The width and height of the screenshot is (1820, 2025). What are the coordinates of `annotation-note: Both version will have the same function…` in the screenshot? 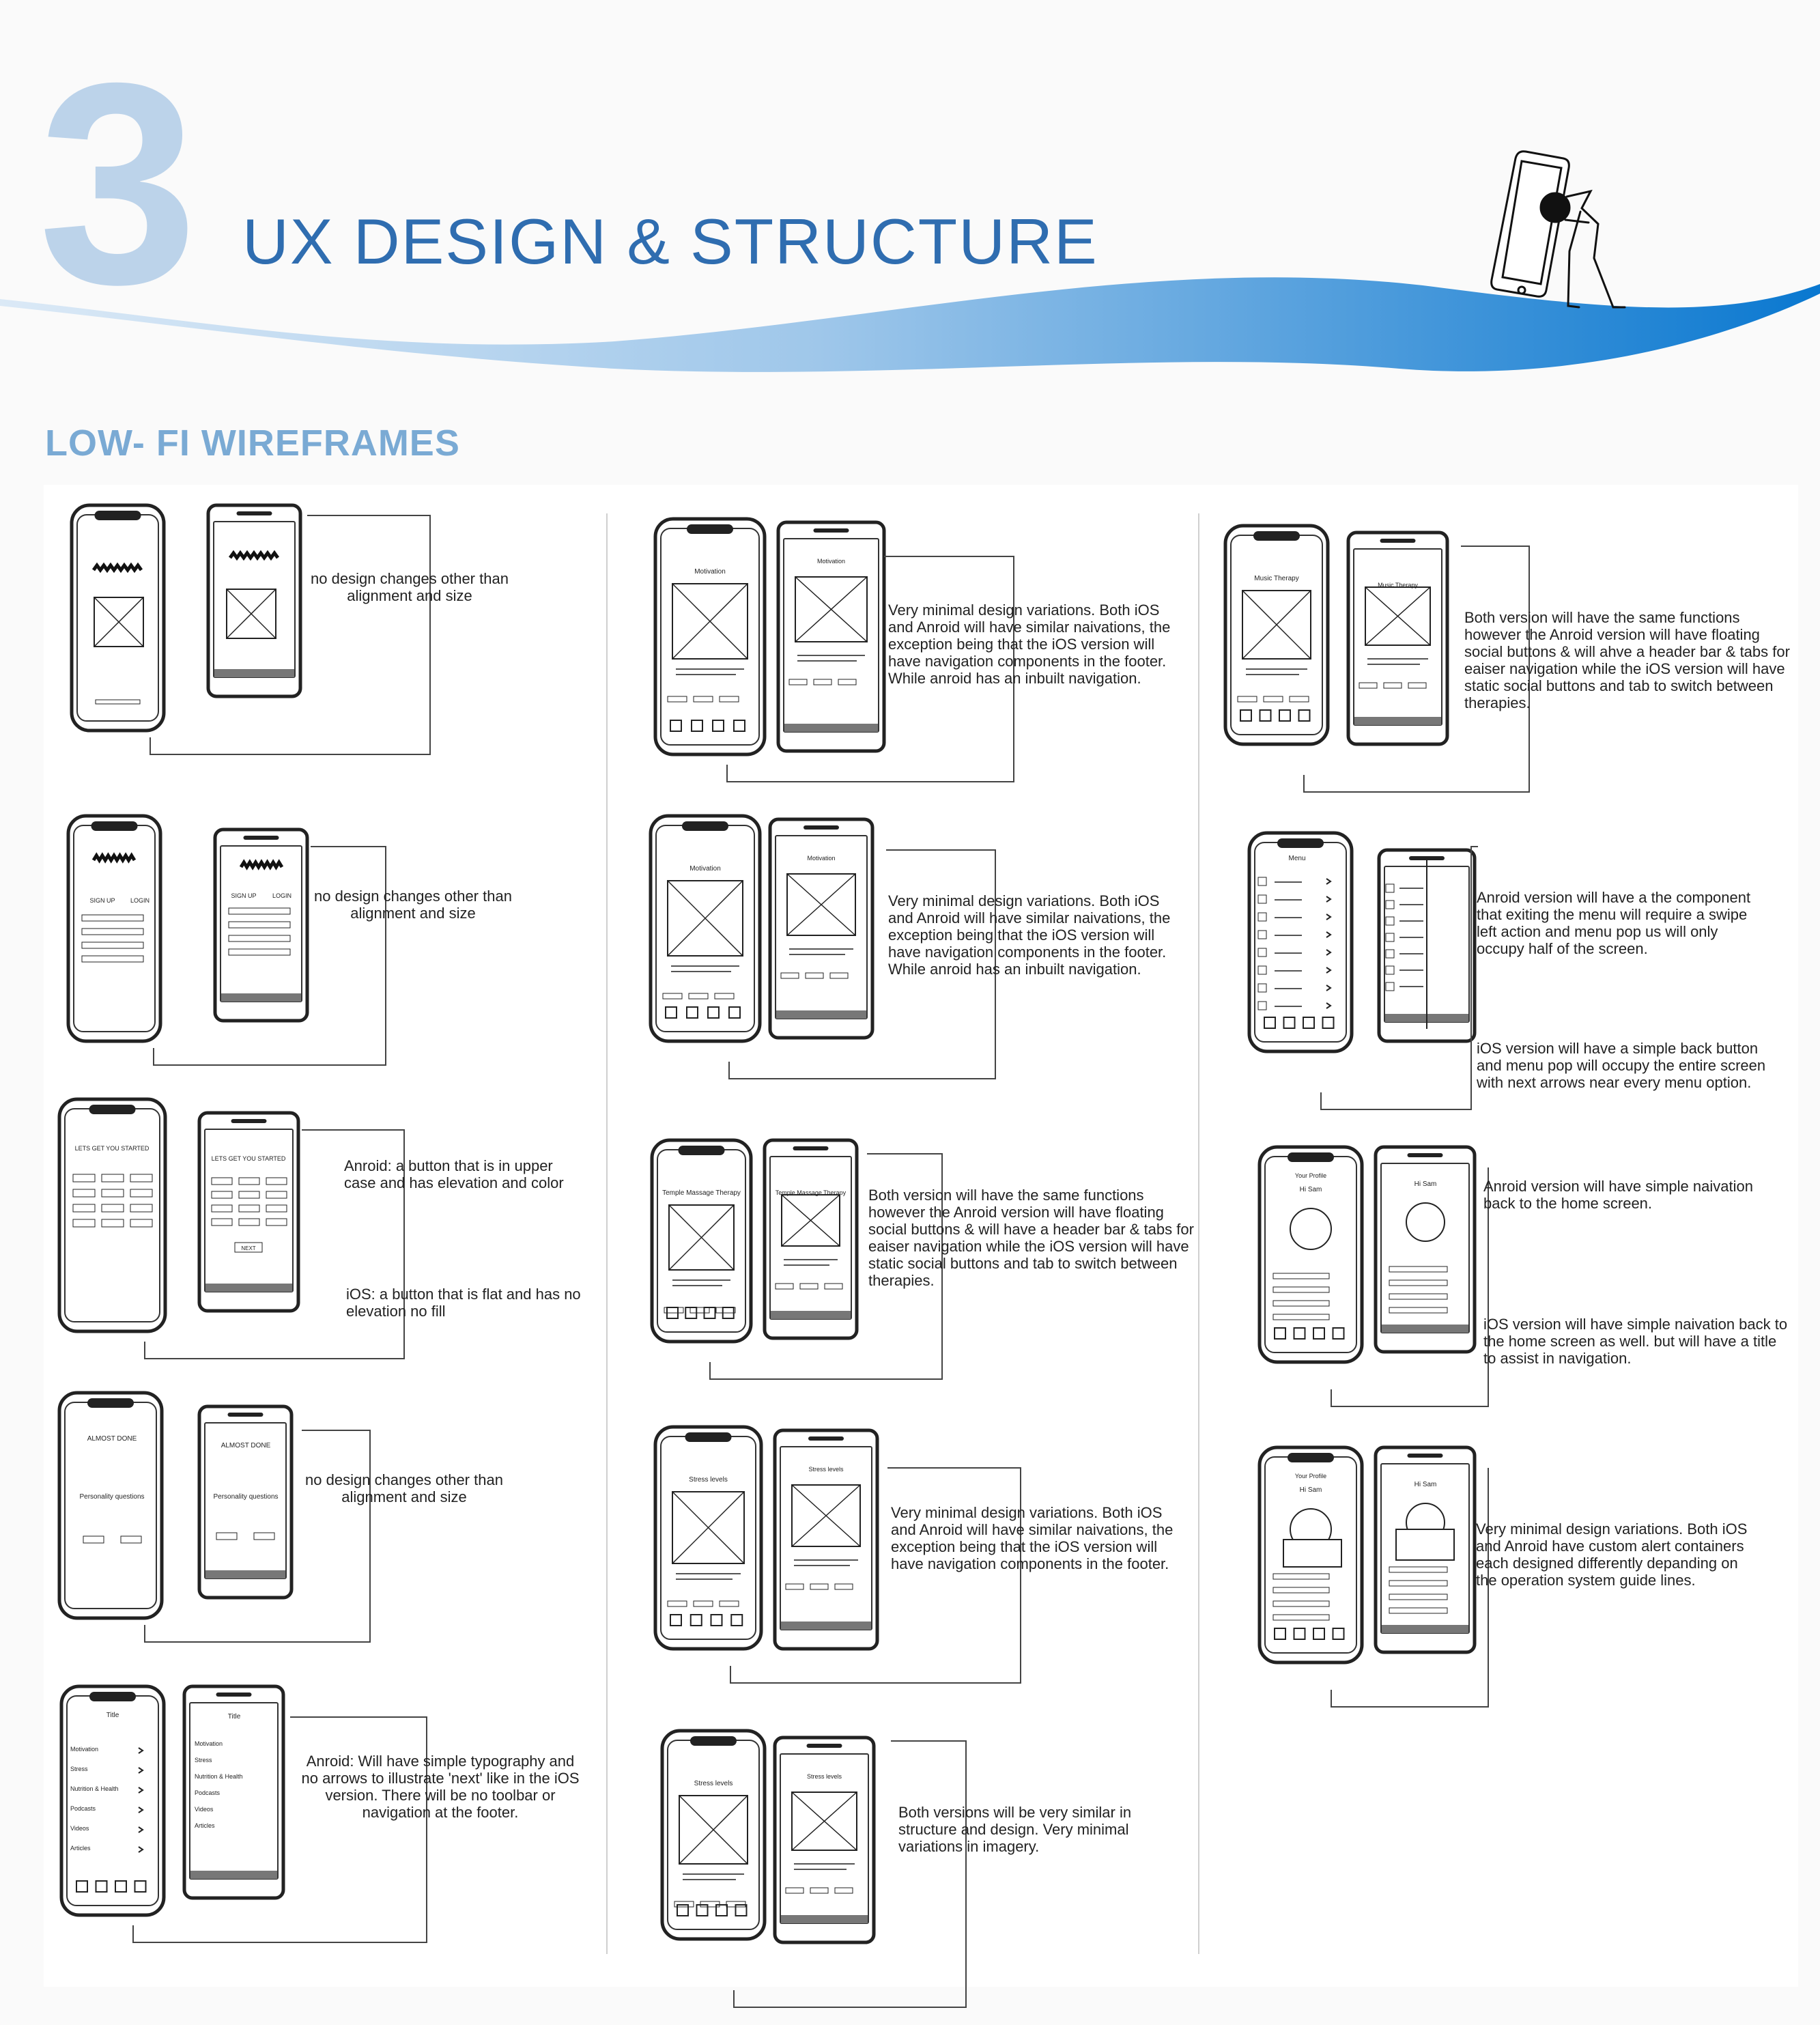 It's located at (1627, 660).